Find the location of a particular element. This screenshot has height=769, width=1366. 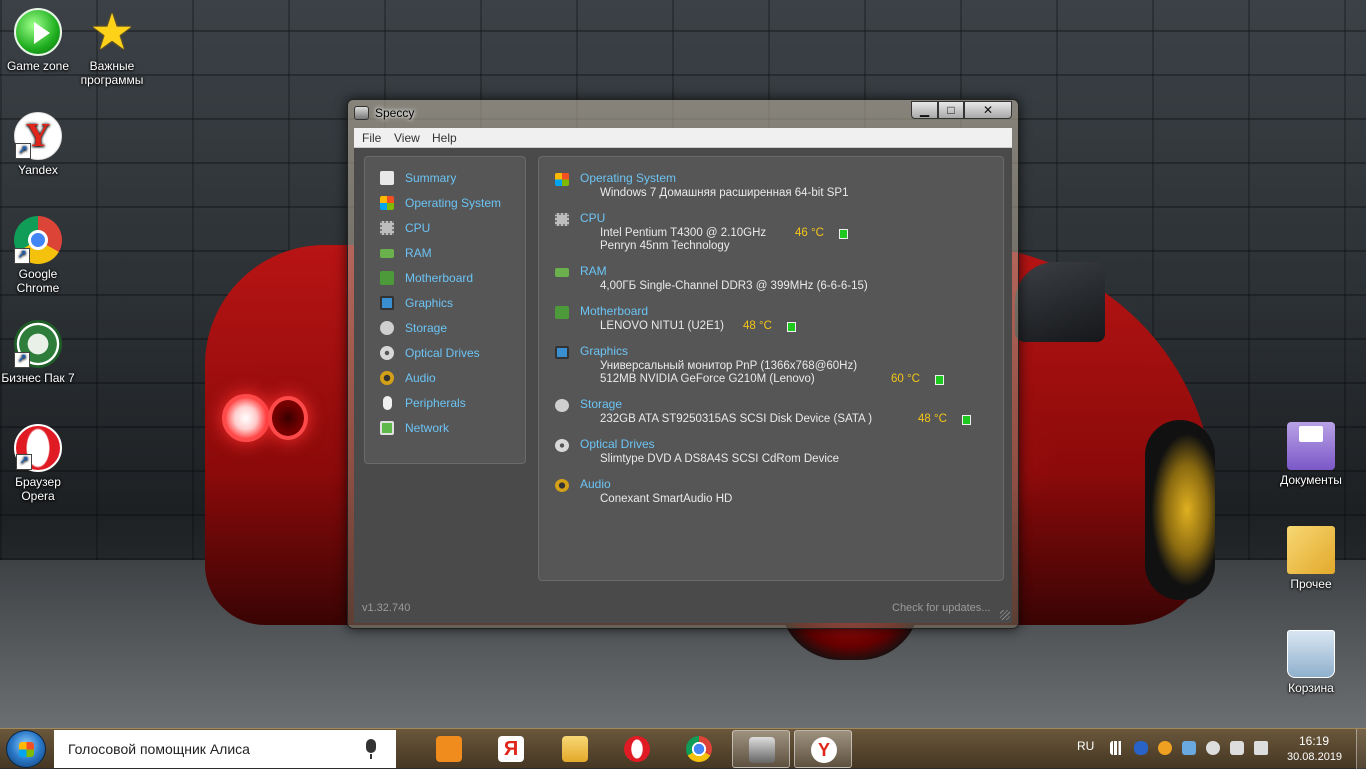

sidebar-item-ram: RAM is located at coordinates (450, 254).